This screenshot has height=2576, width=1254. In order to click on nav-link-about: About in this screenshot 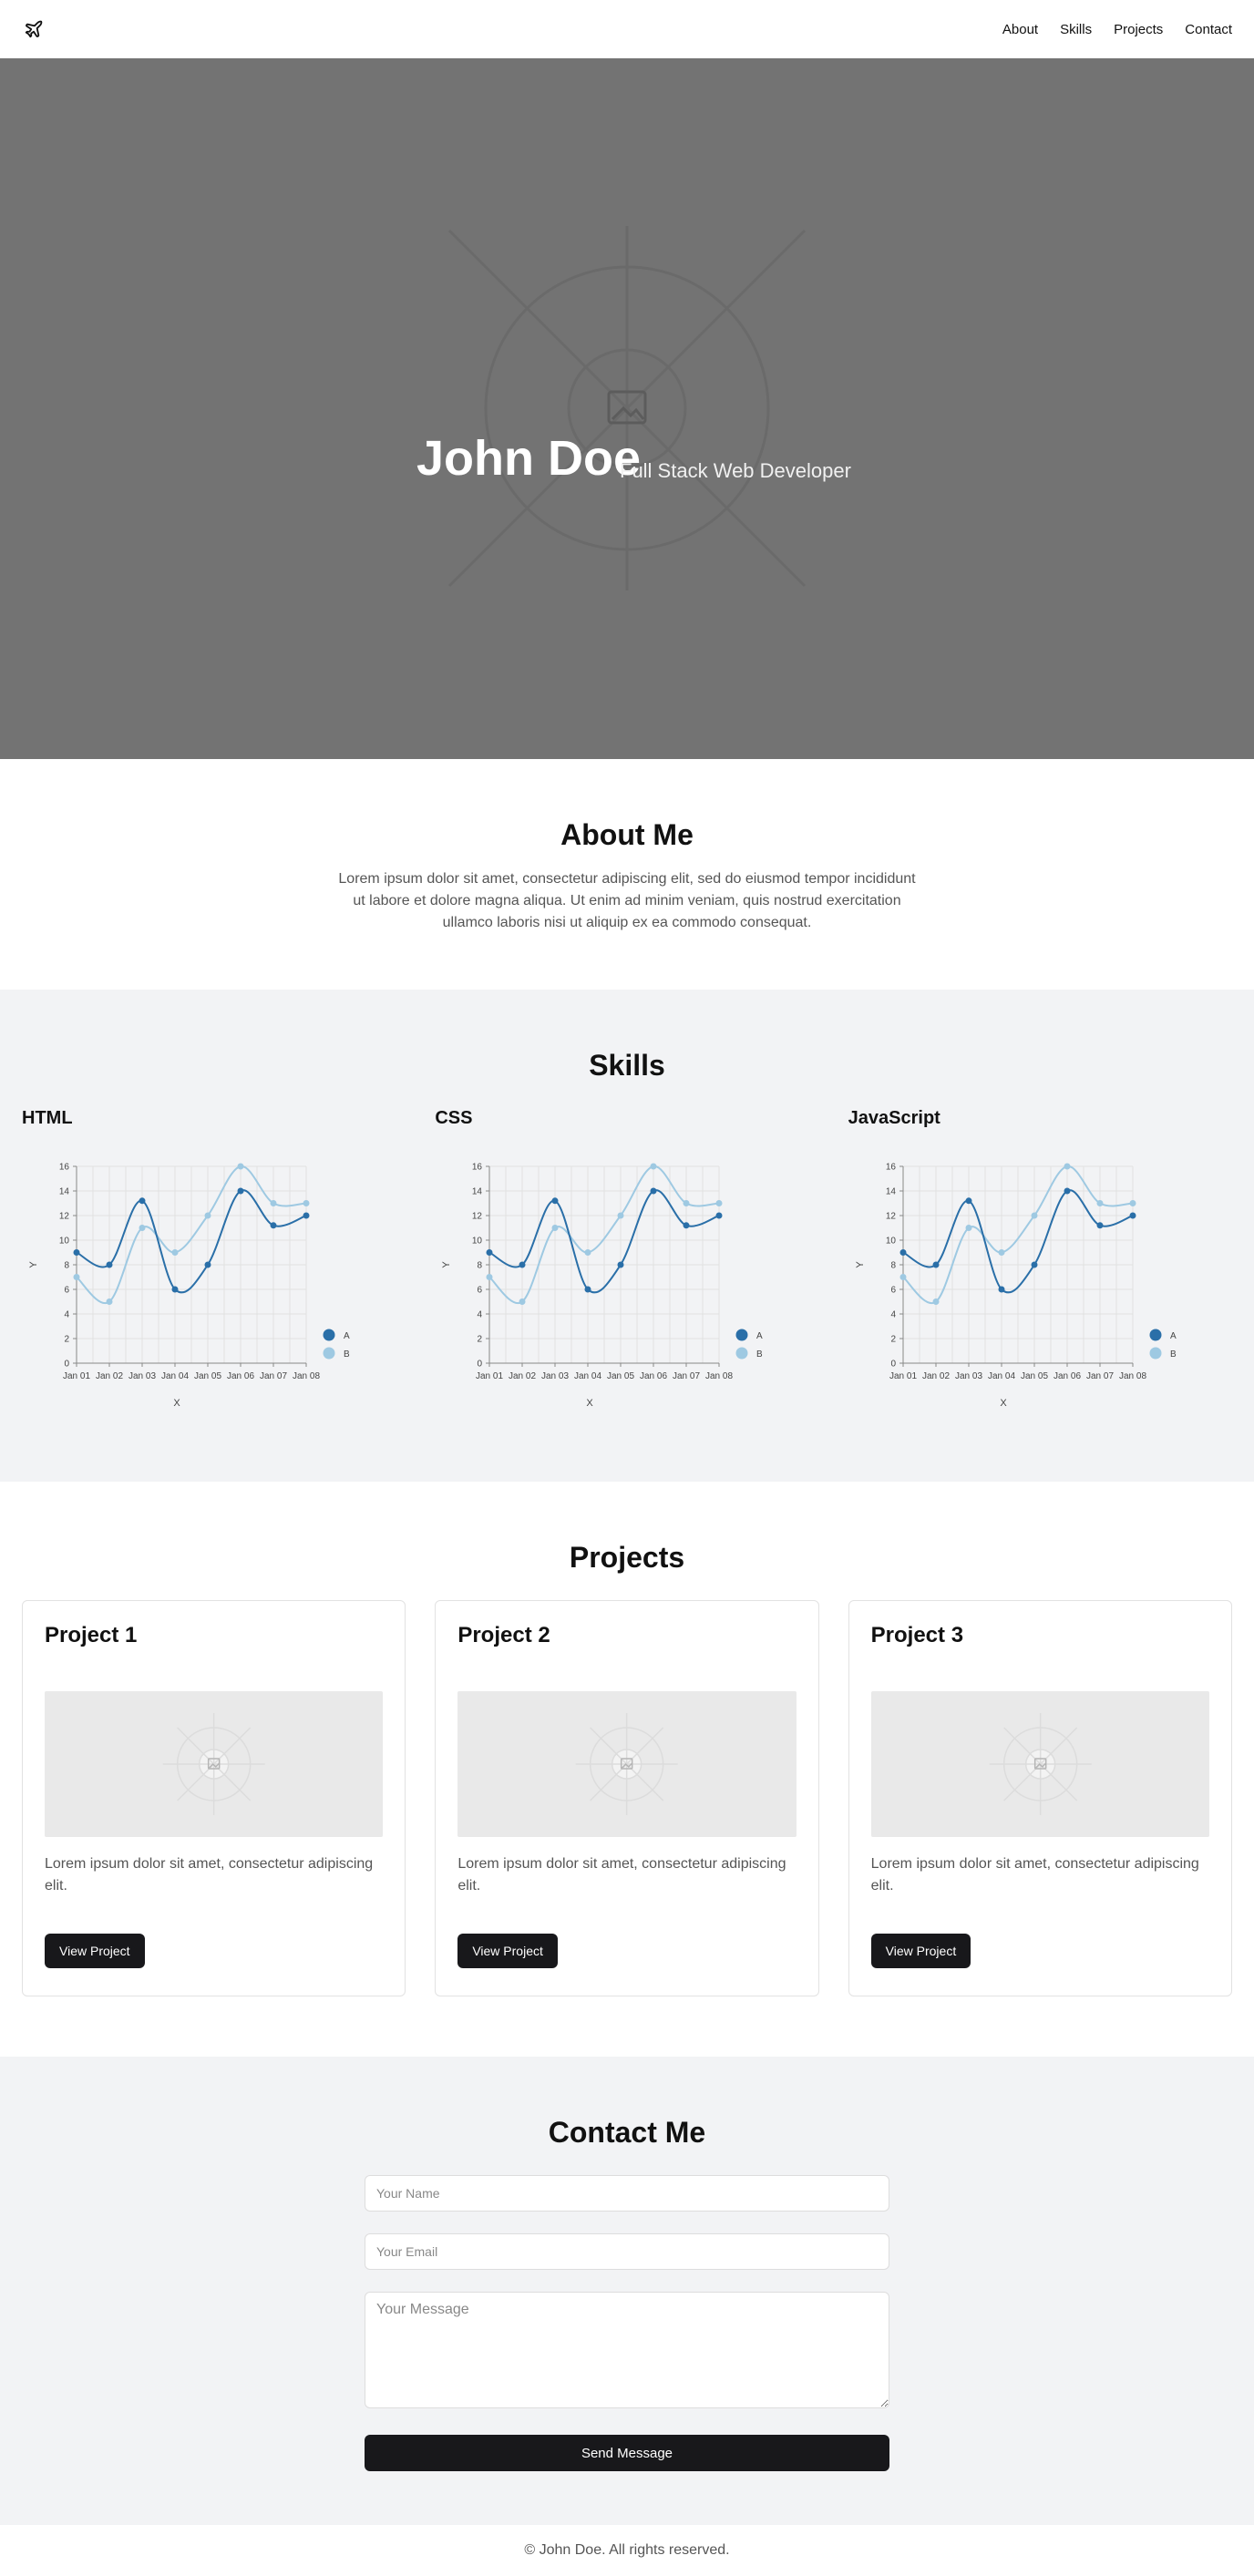, I will do `click(1020, 30)`.